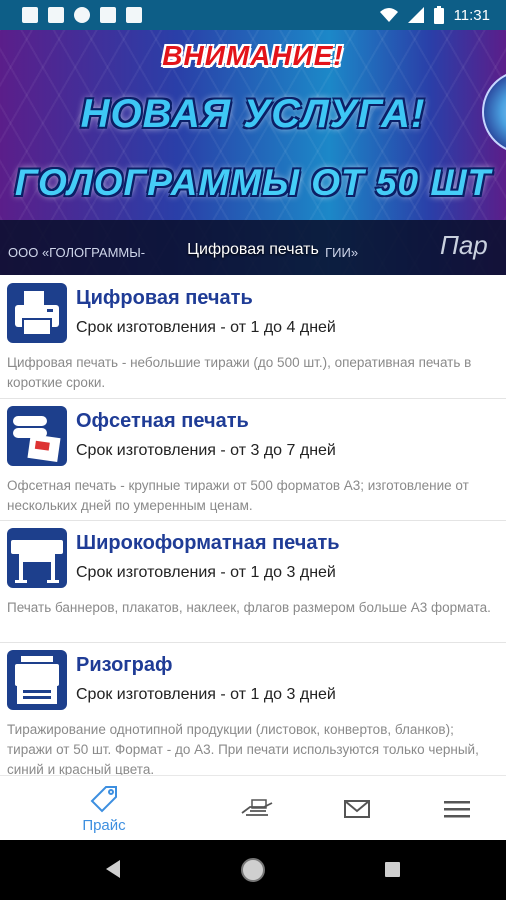  Describe the element at coordinates (162, 421) in the screenshot. I see `service-title: Офсетная печать` at that location.